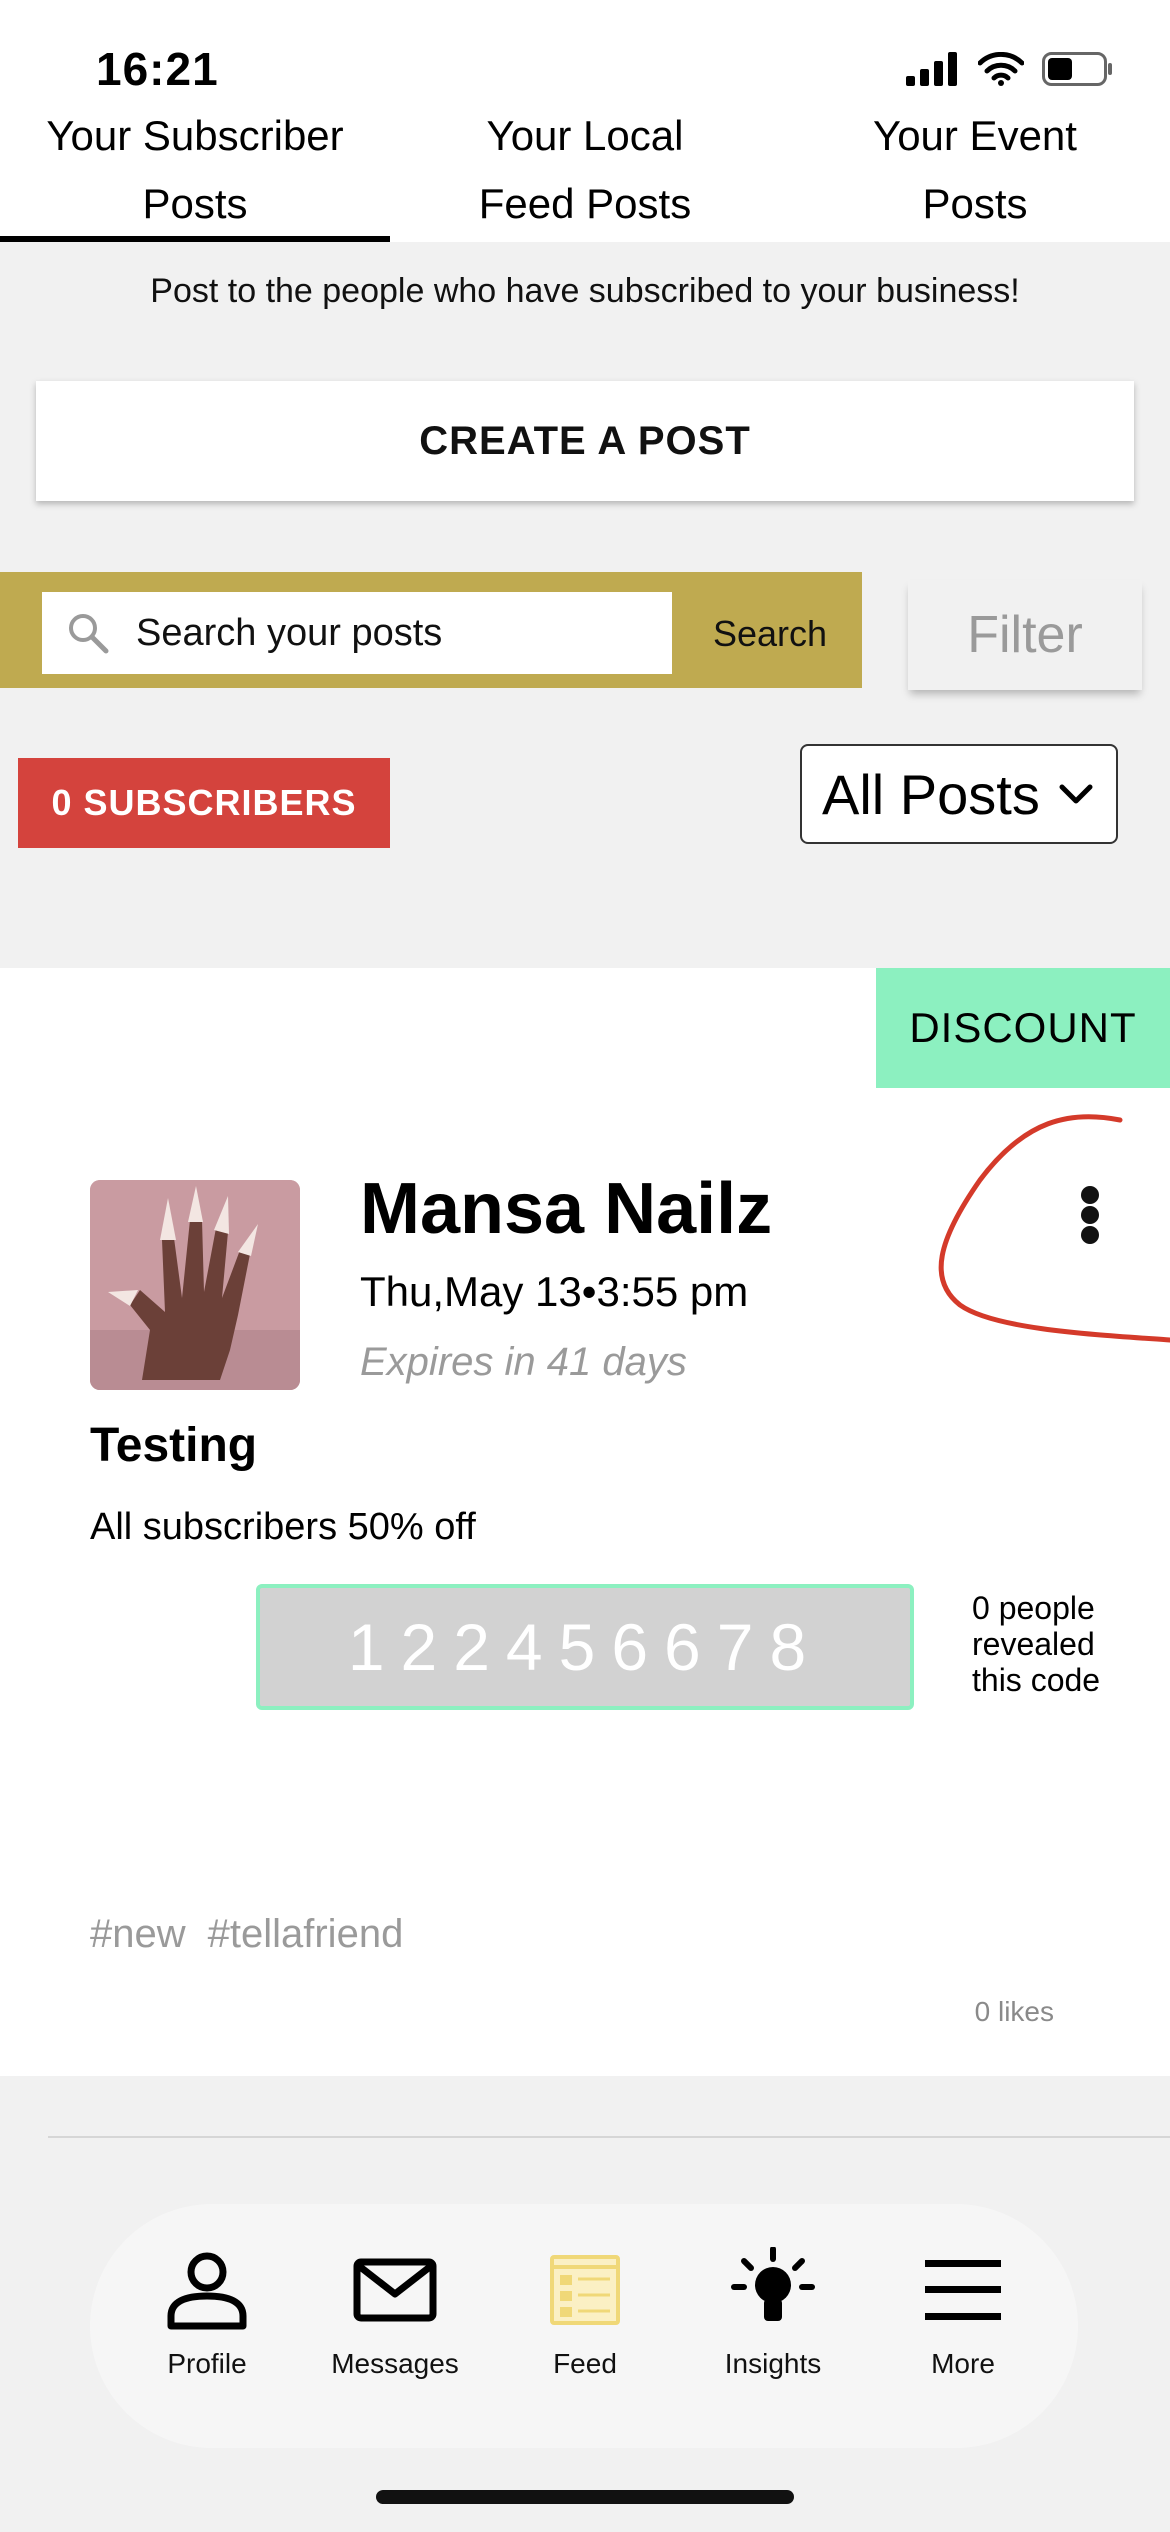  What do you see at coordinates (931, 794) in the screenshot?
I see `posts-select-value: All Posts` at bounding box center [931, 794].